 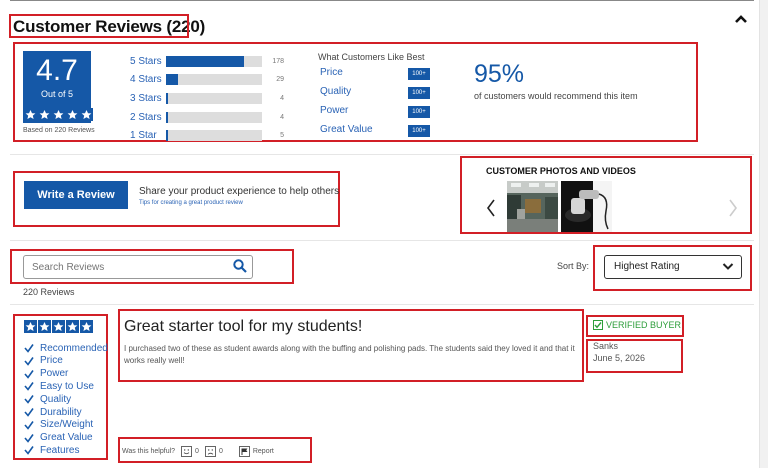 I want to click on like-item-label: Great Value, so click(x=346, y=129).